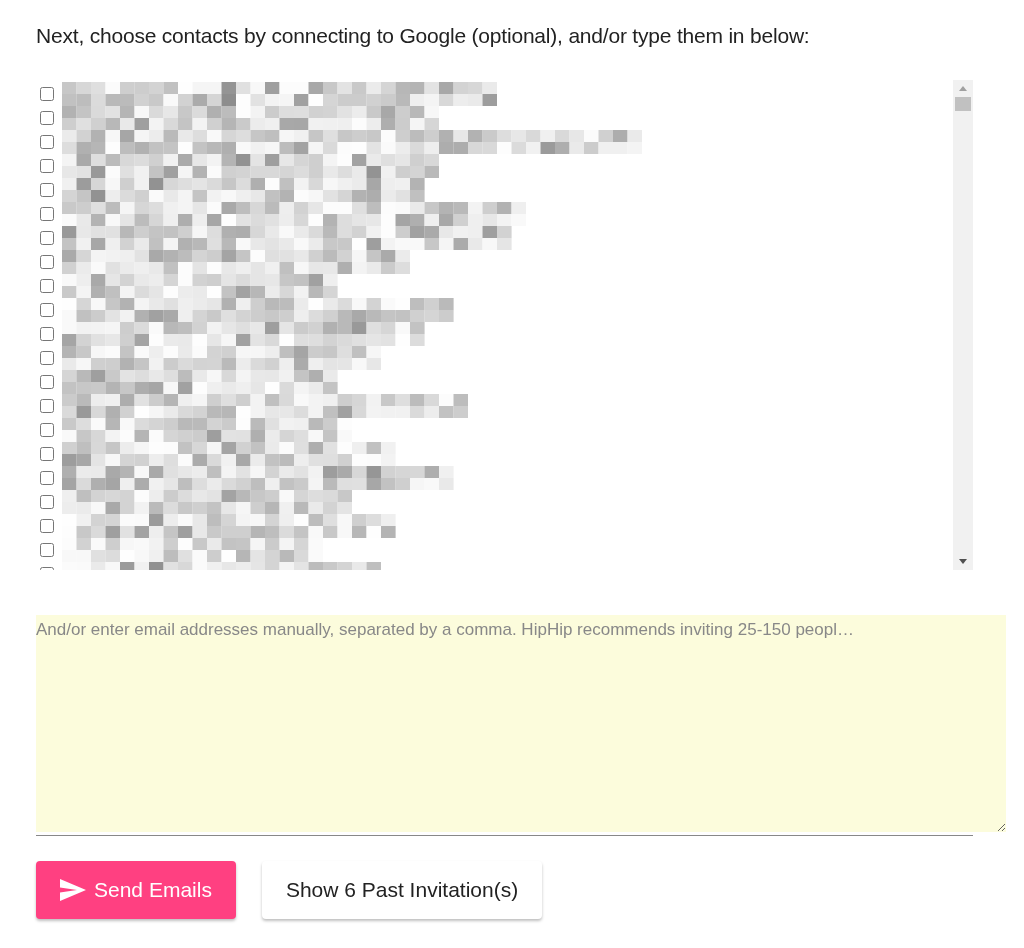 The height and width of the screenshot is (948, 1024). I want to click on scroll-down-icon, so click(963, 561).